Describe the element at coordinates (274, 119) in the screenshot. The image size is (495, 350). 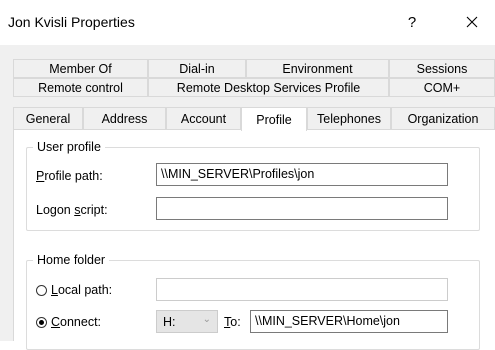
I see `tab-profile: Profile` at that location.